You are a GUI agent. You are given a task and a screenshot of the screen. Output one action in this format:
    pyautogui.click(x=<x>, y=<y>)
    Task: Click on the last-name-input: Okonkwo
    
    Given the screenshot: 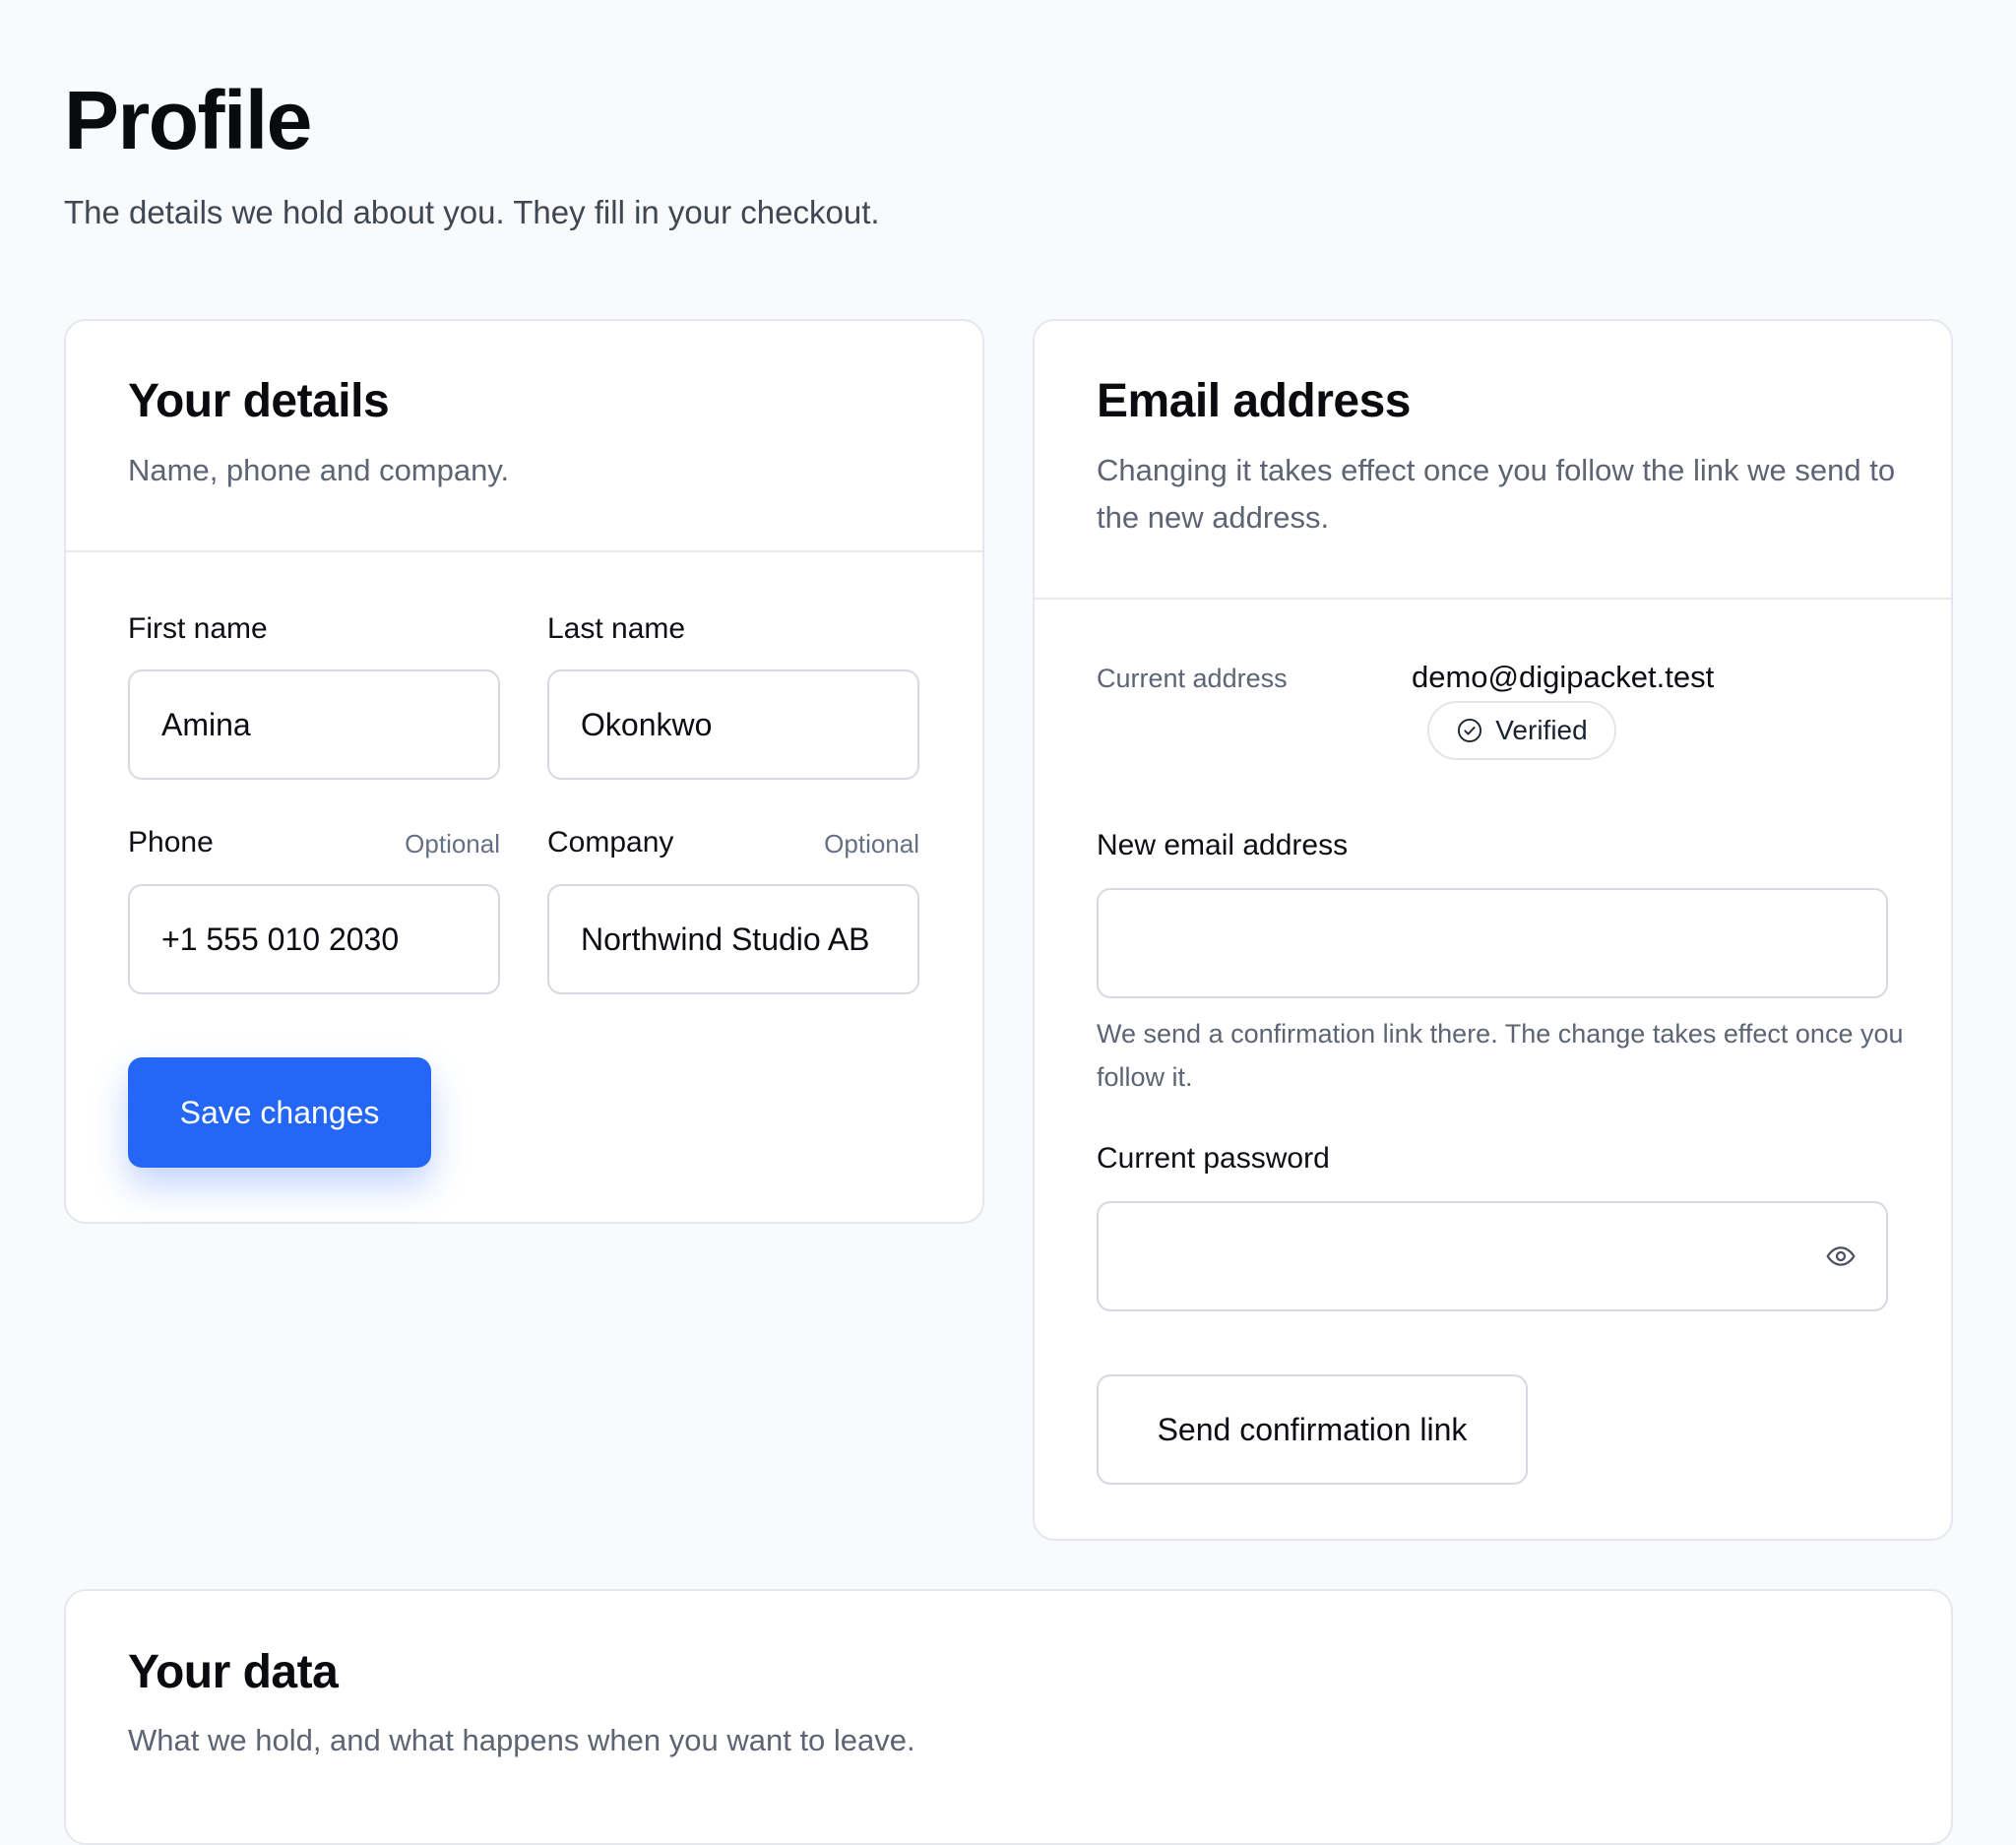 What is the action you would take?
    pyautogui.click(x=733, y=725)
    